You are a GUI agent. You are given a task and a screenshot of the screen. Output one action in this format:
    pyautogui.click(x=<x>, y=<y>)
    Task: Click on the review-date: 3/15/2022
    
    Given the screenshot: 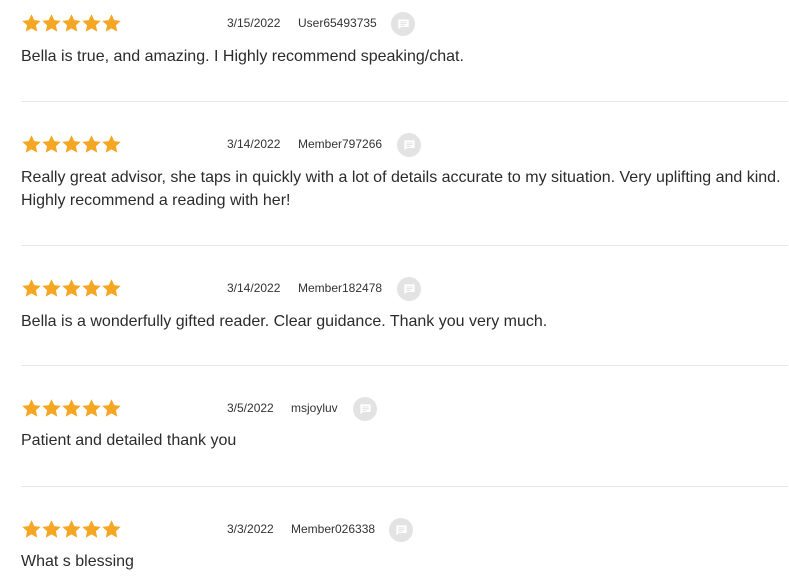 What is the action you would take?
    pyautogui.click(x=254, y=23)
    